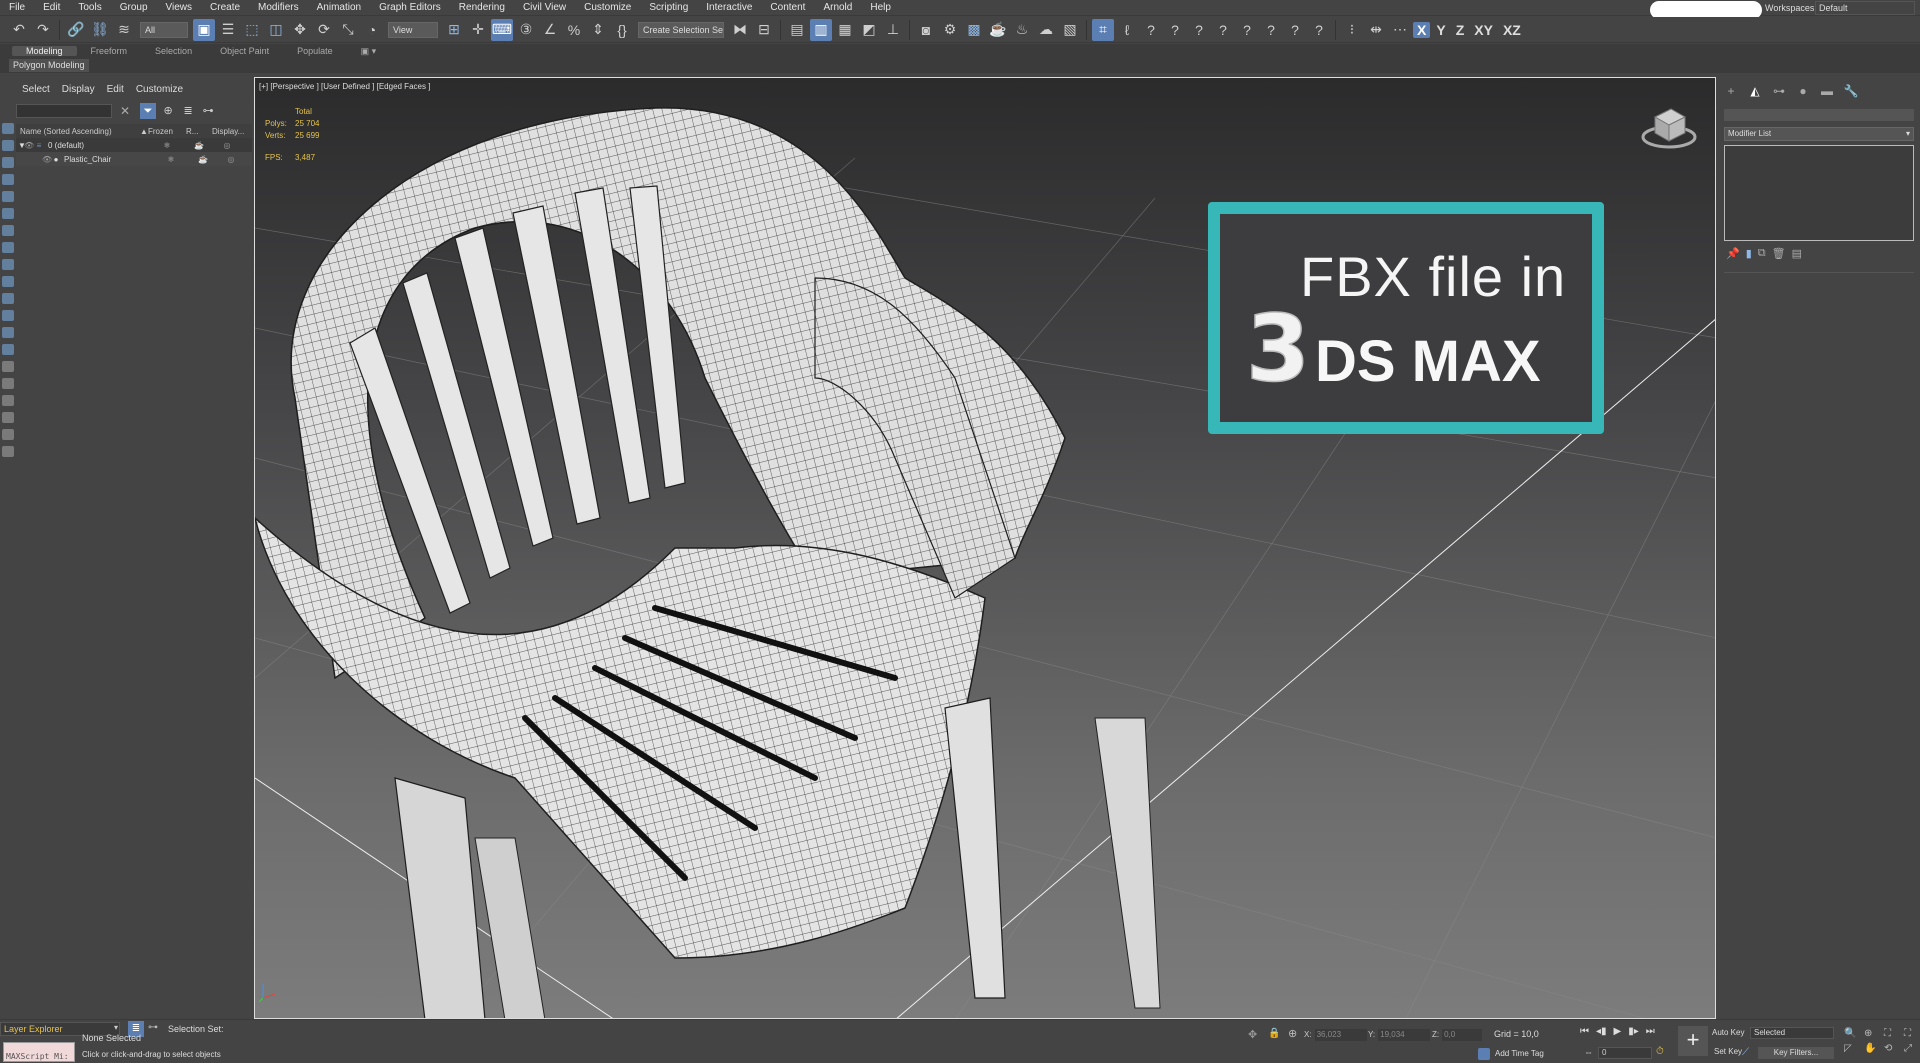 The width and height of the screenshot is (1920, 1063). What do you see at coordinates (1070, 30) in the screenshot?
I see `render-activeshade-icon: ▧` at bounding box center [1070, 30].